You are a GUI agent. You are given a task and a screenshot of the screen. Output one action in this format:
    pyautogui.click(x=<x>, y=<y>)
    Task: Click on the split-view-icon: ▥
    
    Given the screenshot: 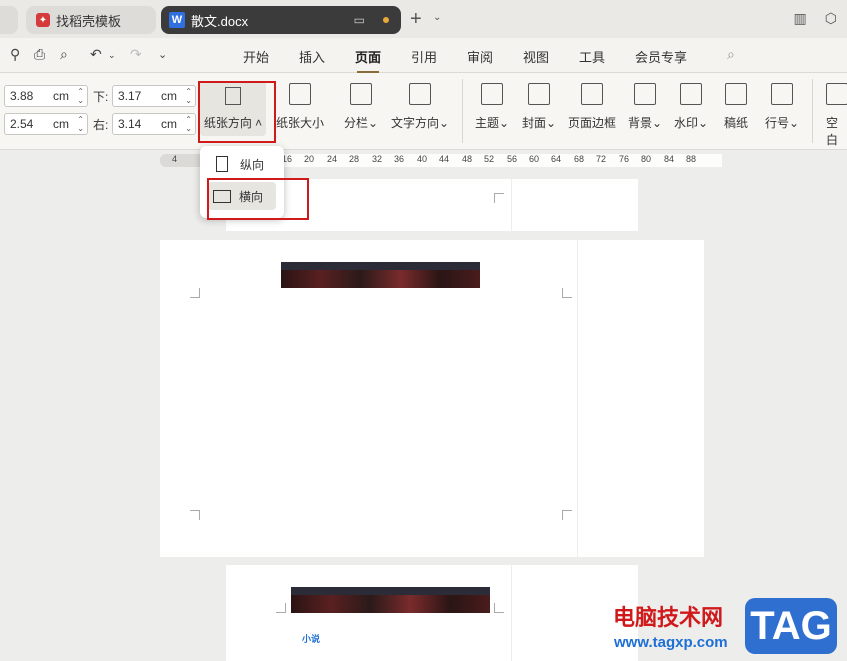 What is the action you would take?
    pyautogui.click(x=800, y=18)
    